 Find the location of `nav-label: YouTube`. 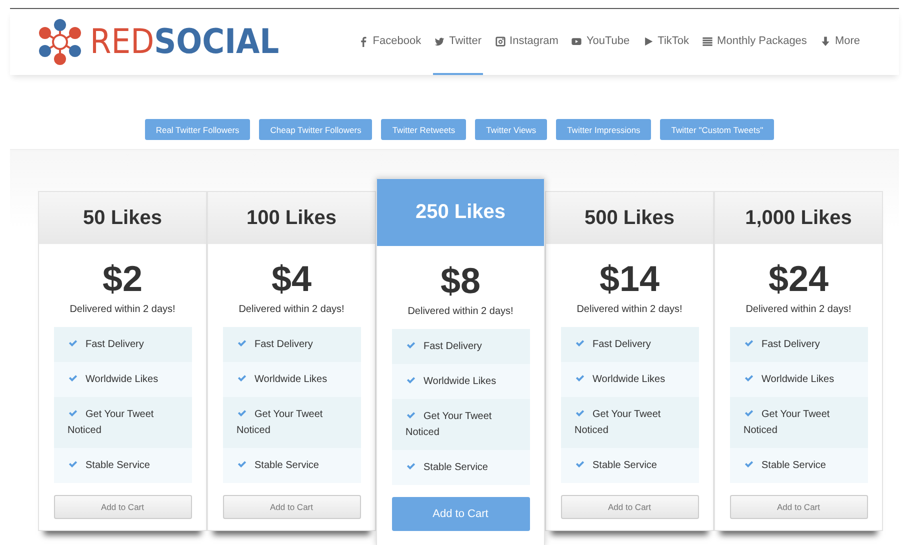

nav-label: YouTube is located at coordinates (608, 41).